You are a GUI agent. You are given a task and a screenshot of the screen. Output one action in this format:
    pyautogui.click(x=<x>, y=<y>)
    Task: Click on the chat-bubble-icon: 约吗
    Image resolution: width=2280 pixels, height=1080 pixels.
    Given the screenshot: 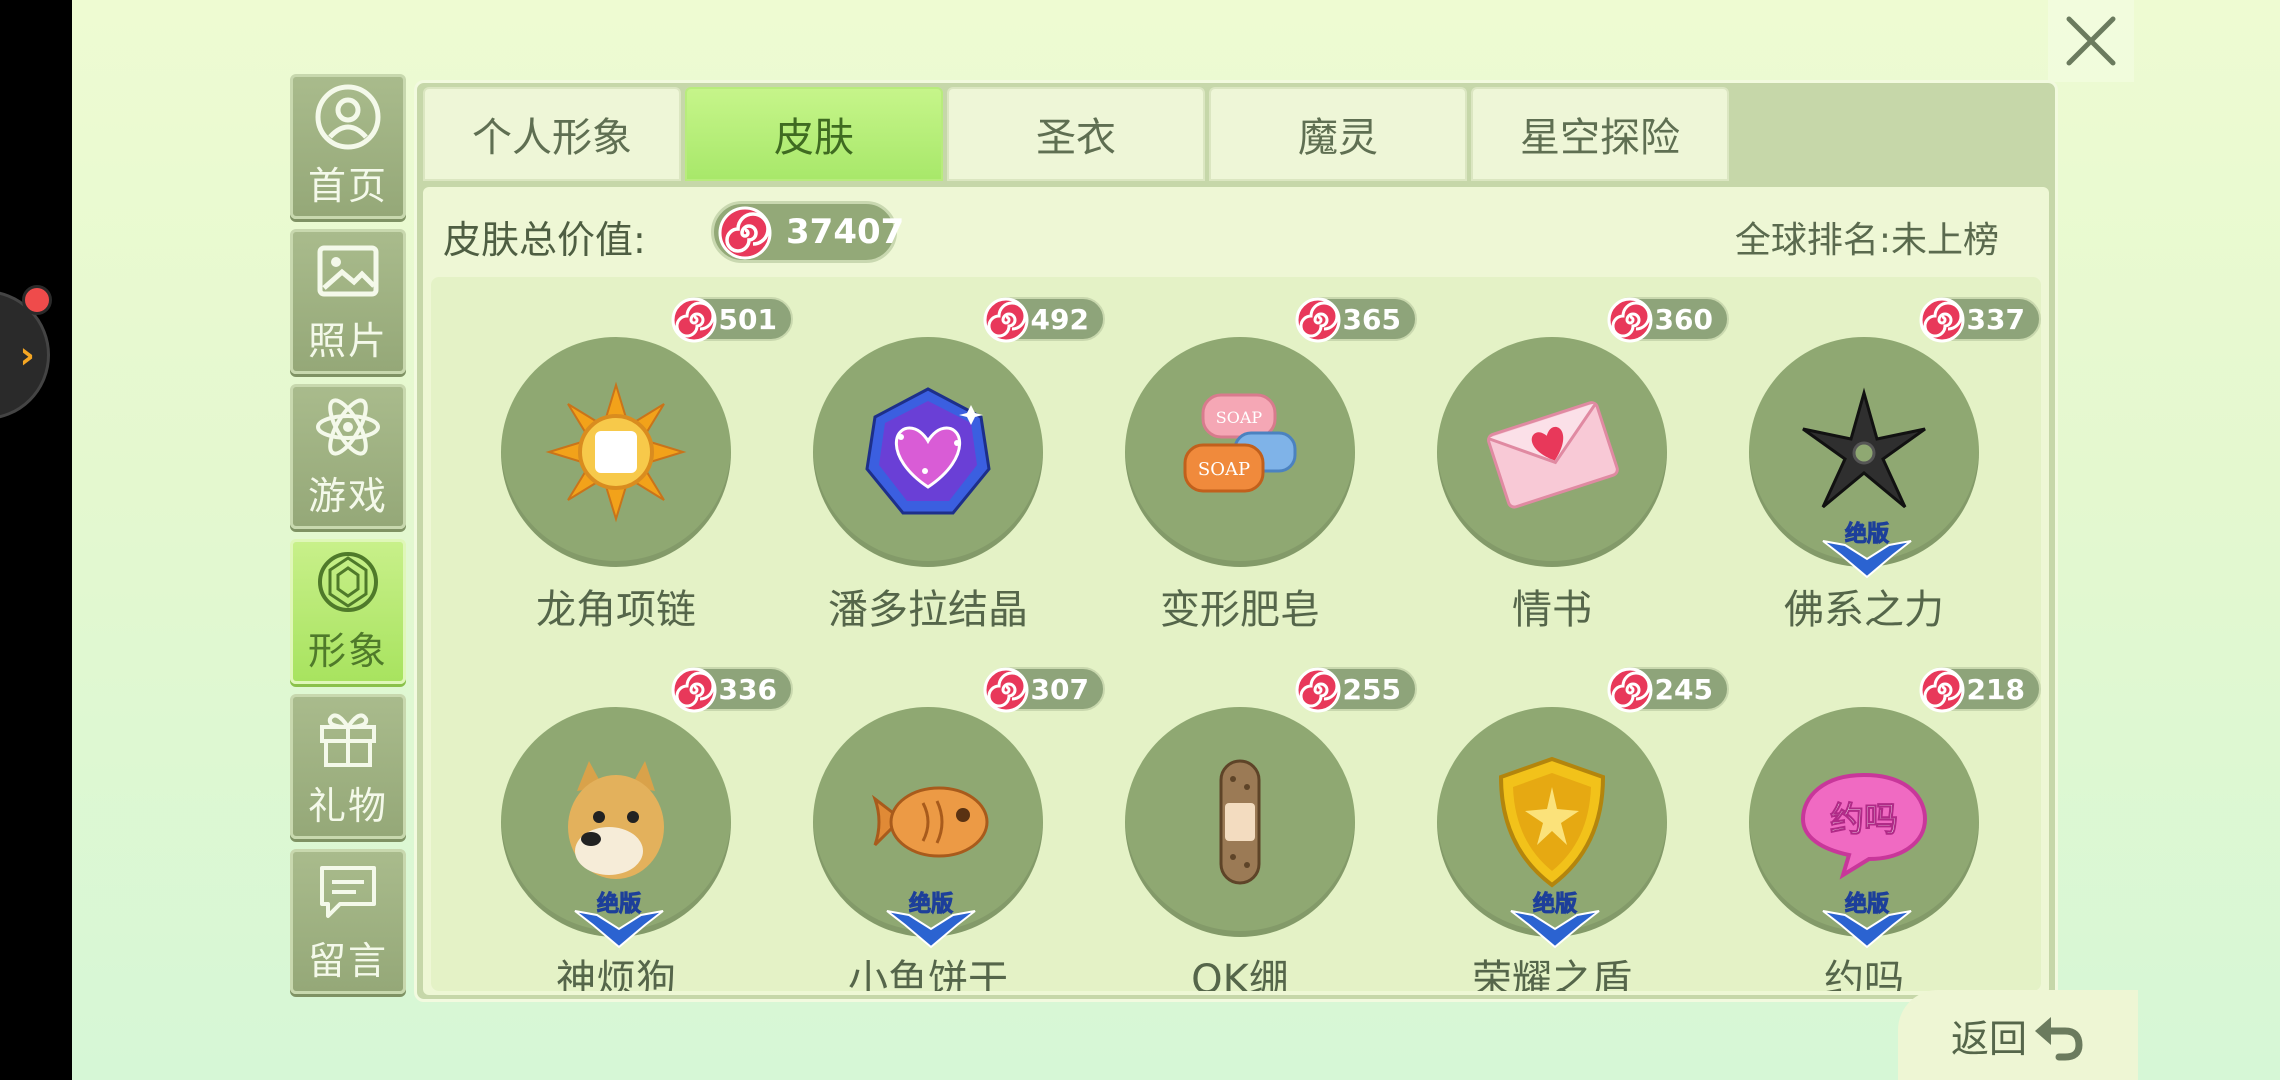 What is the action you would take?
    pyautogui.click(x=1864, y=826)
    